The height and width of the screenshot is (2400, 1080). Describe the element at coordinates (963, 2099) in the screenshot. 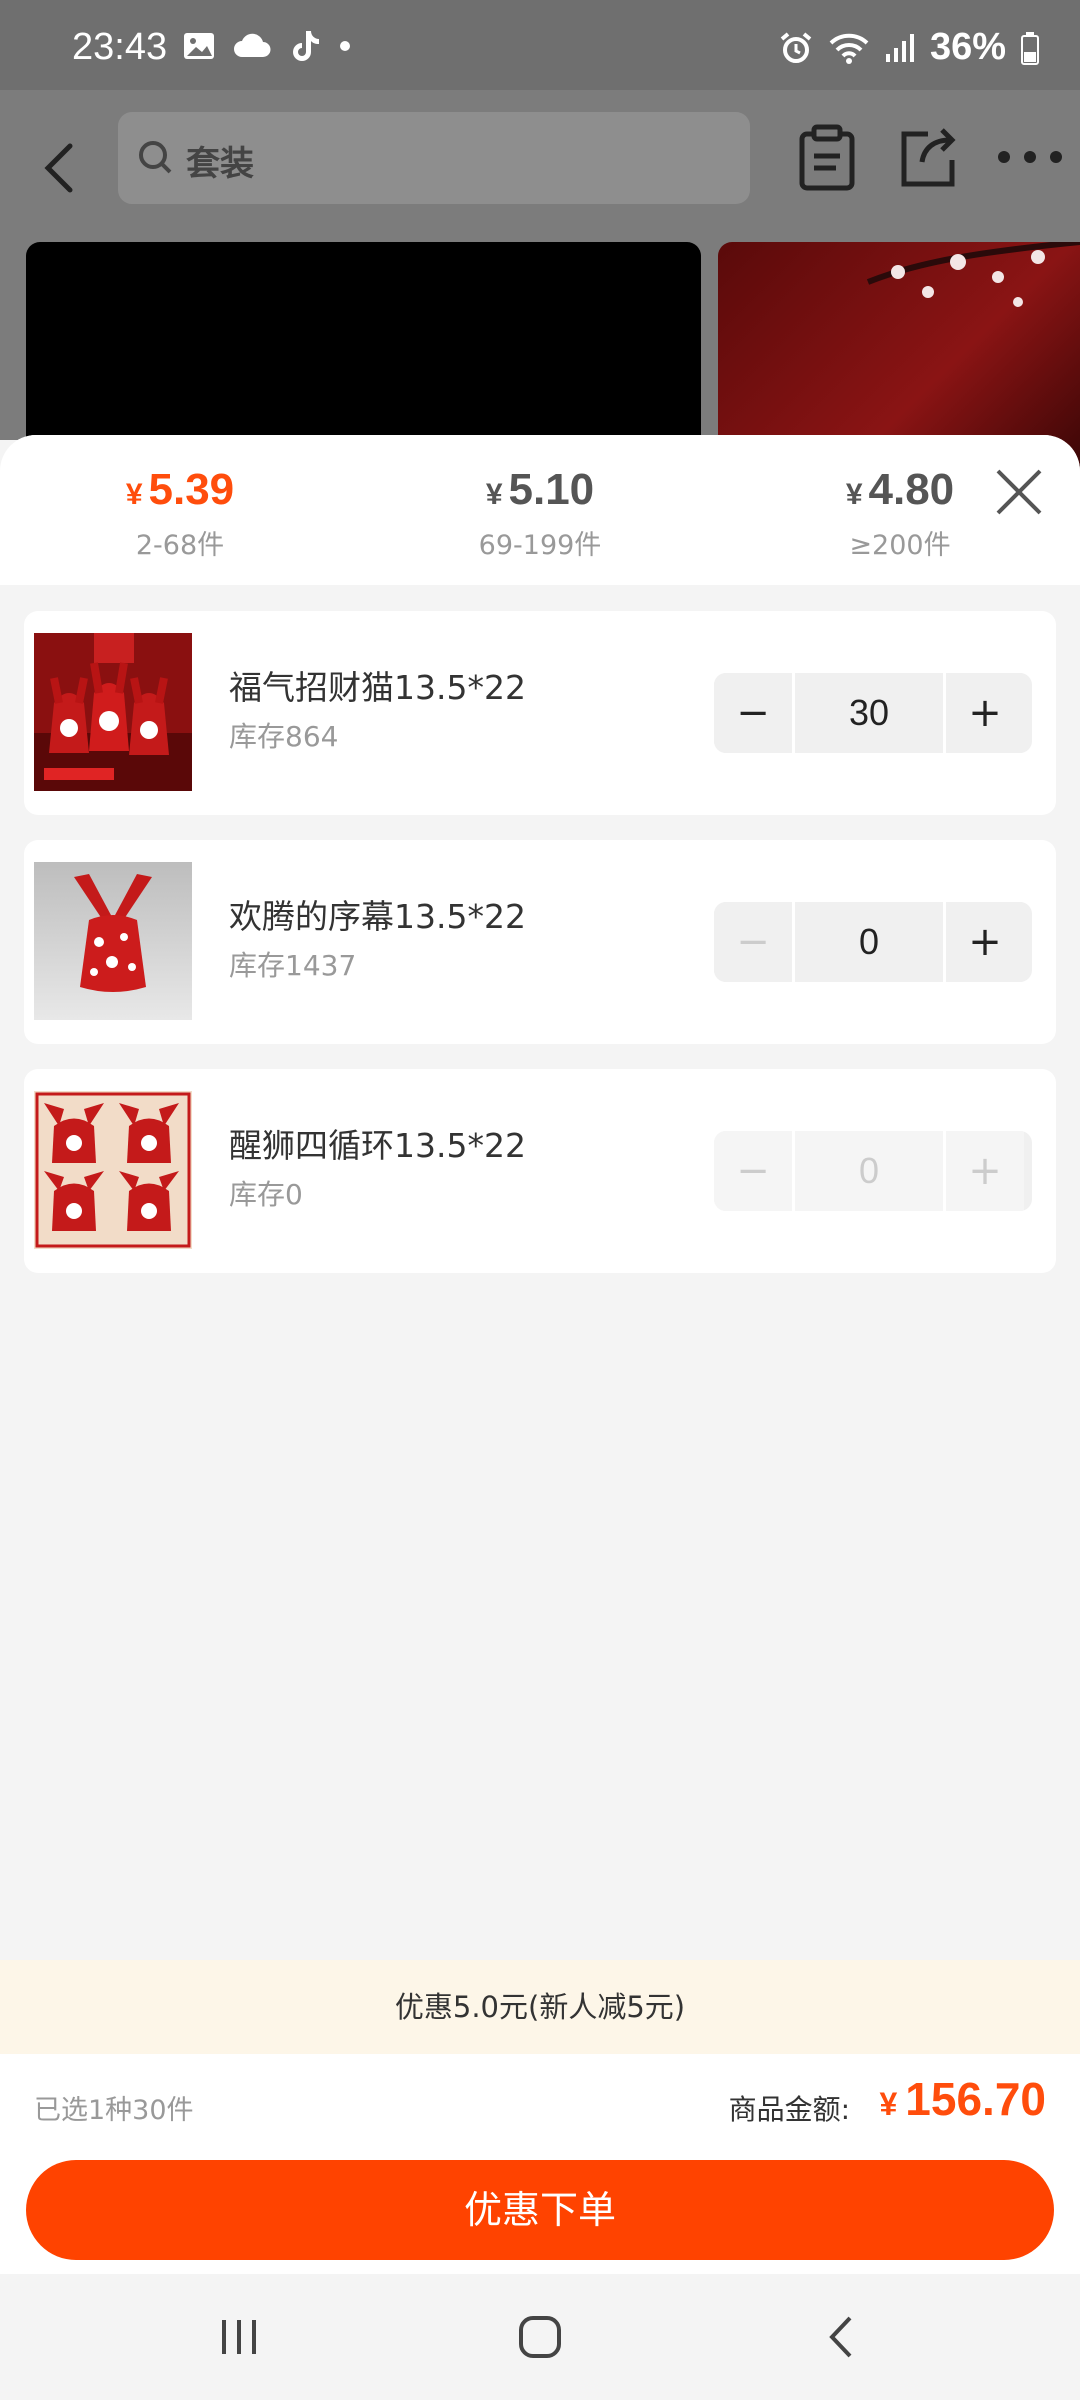

I see `total-amount: ¥156.70` at that location.